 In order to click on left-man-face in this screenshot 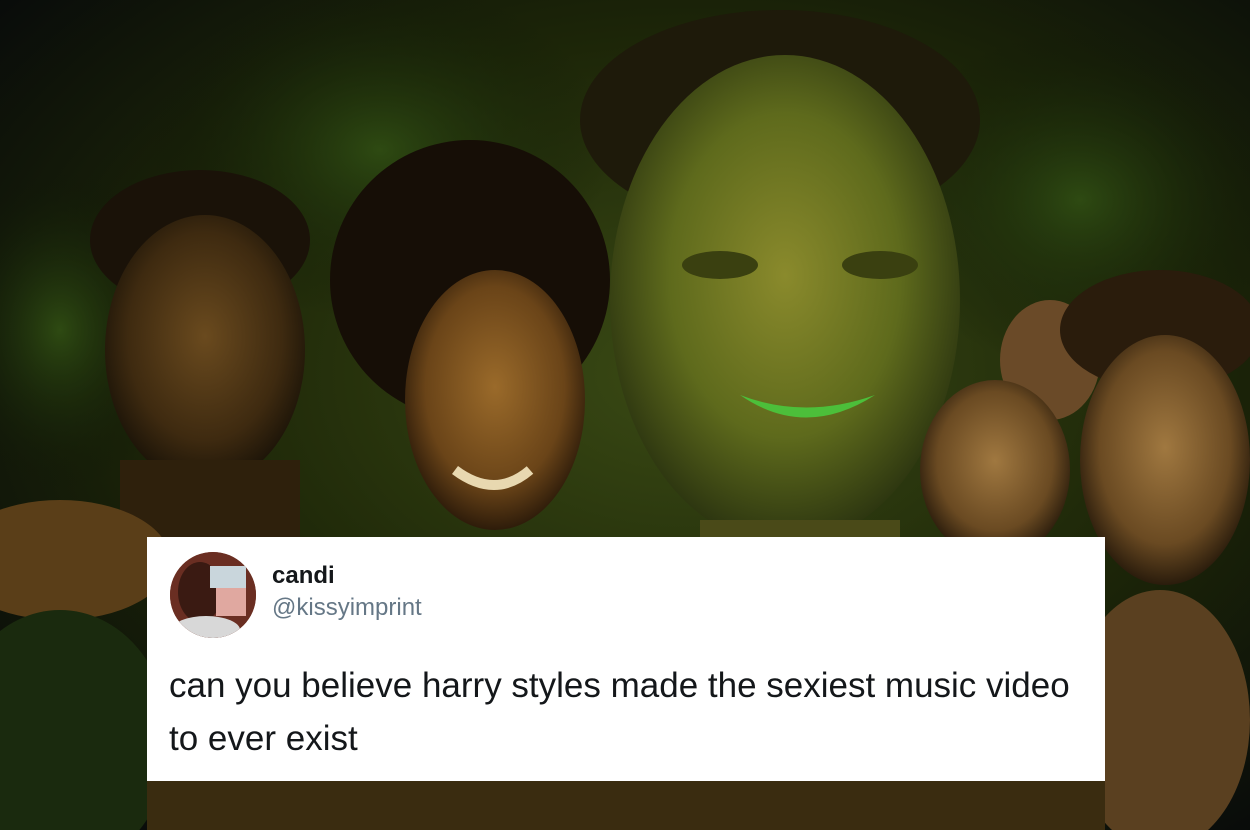, I will do `click(205, 350)`.